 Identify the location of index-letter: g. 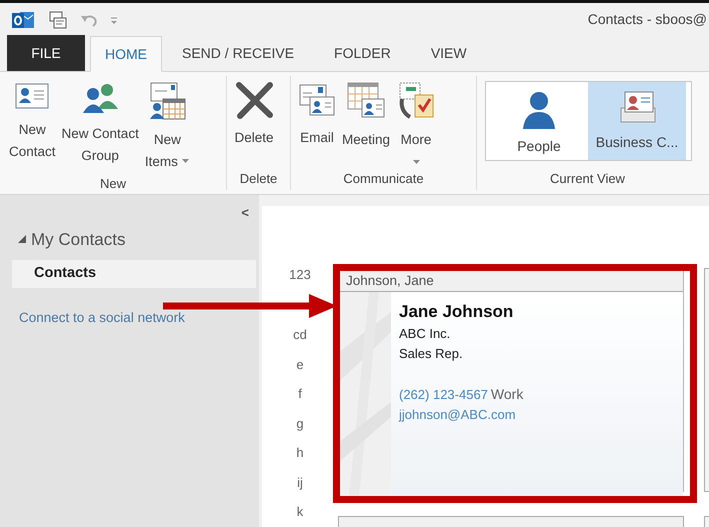
(300, 423).